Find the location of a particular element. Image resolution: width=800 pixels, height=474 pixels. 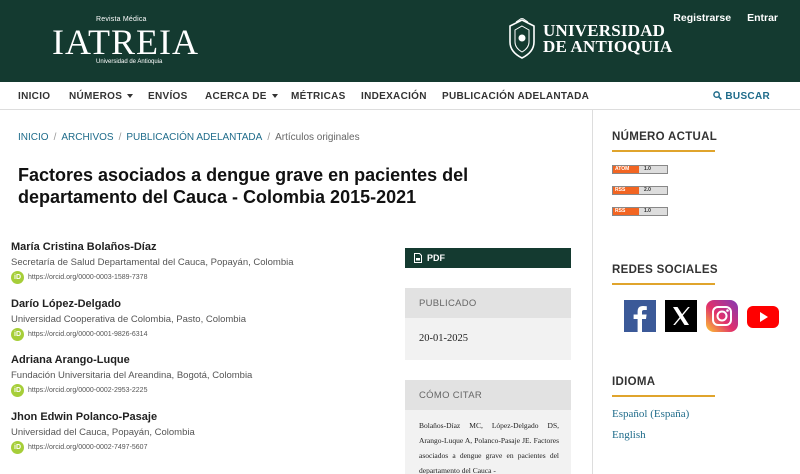

nav-item-inicio: INICIO is located at coordinates (34, 96).